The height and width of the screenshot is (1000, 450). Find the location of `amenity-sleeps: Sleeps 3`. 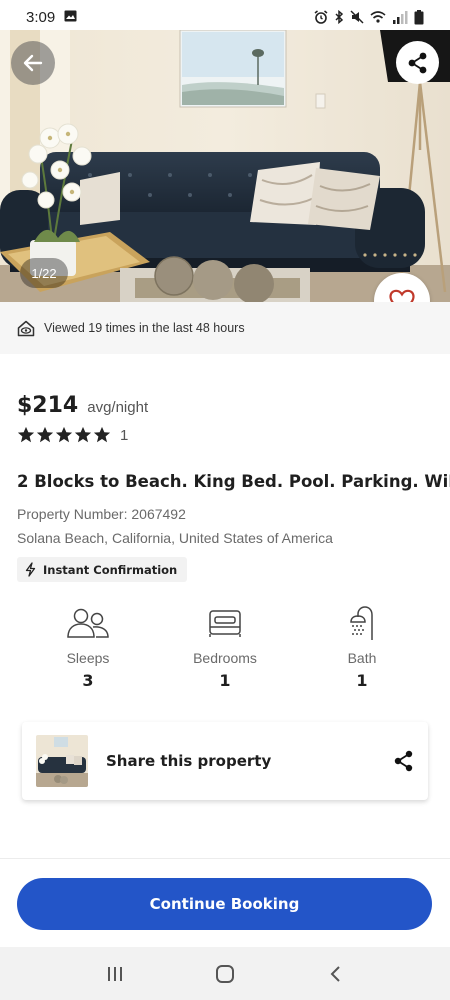

amenity-sleeps: Sleeps 3 is located at coordinates (88, 646).